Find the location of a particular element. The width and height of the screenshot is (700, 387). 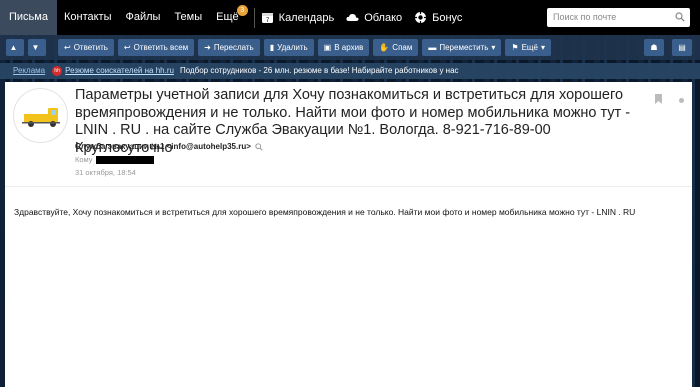

reply-button: ↩ Ответить is located at coordinates (86, 47).